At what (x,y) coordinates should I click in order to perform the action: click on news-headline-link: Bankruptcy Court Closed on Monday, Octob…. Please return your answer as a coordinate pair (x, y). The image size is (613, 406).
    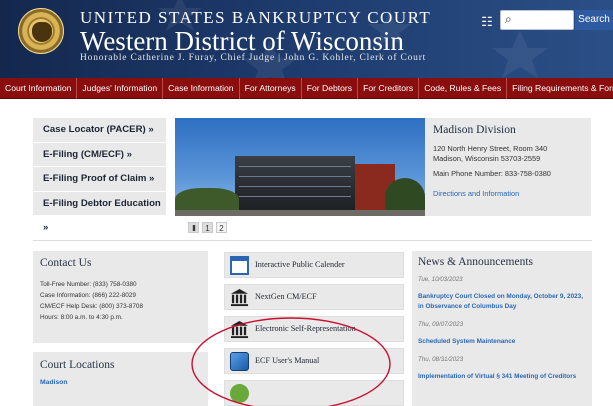
    Looking at the image, I should click on (502, 302).